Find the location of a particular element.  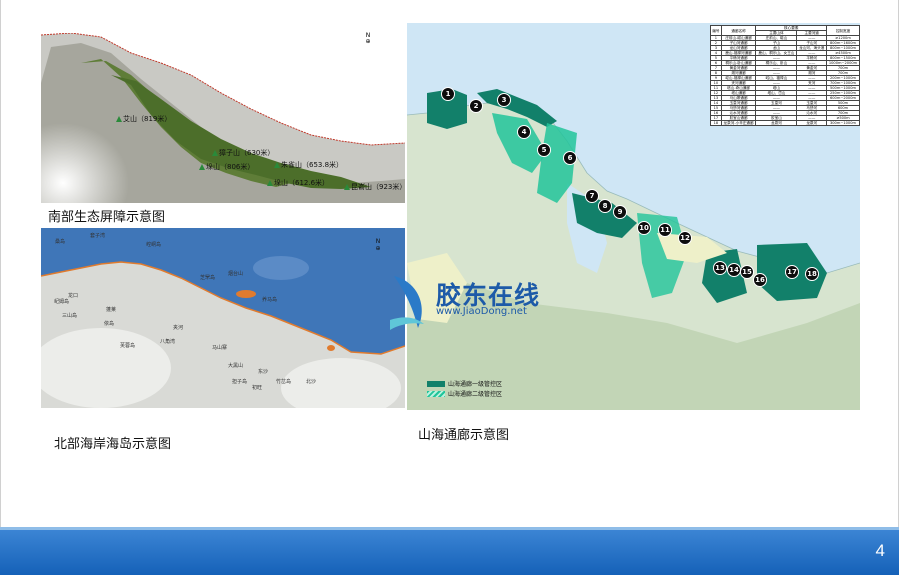

table-cell: 鹿山-福禄河通廊 is located at coordinates (738, 53).